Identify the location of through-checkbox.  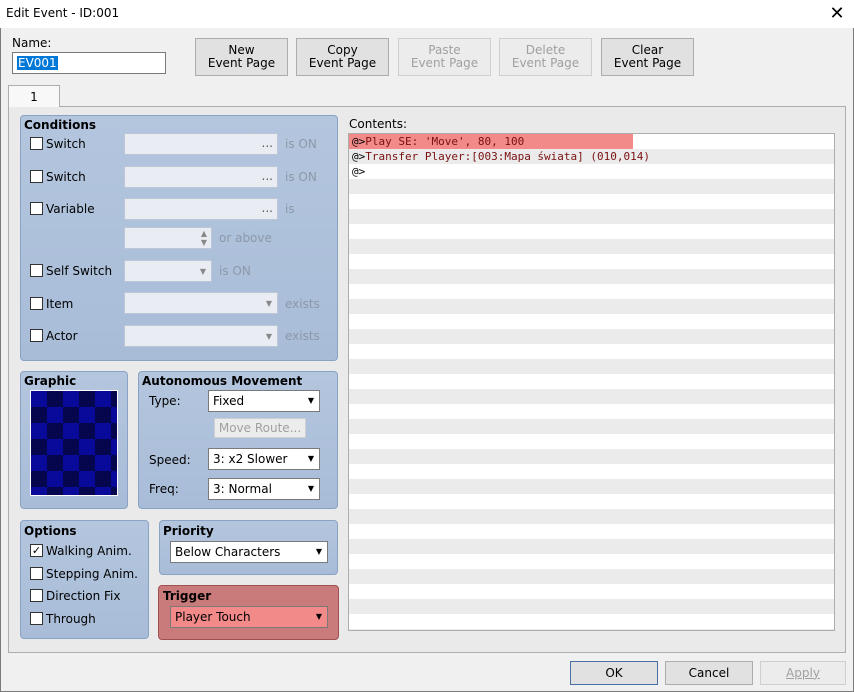
(36, 618).